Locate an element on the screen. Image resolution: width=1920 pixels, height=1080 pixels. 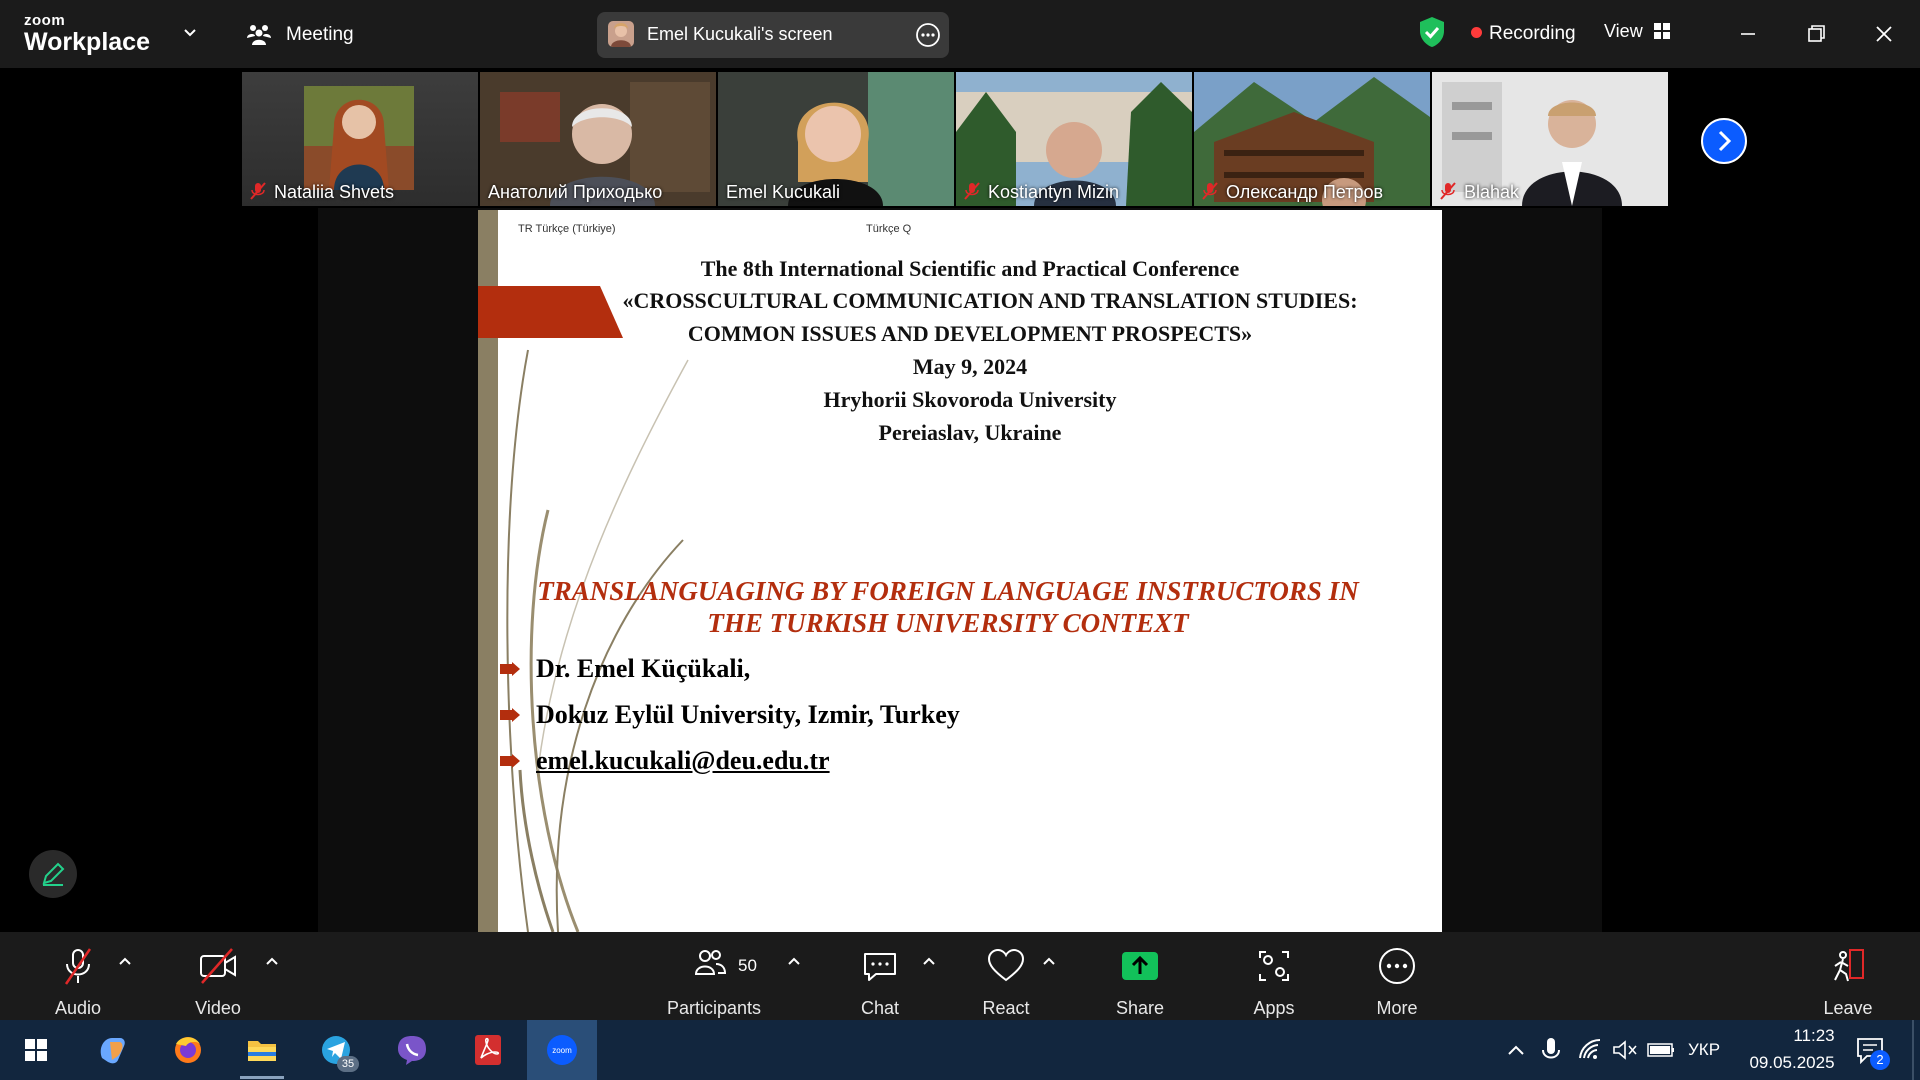
participant-tile: Kostiantyn Mizin is located at coordinates (1074, 139).